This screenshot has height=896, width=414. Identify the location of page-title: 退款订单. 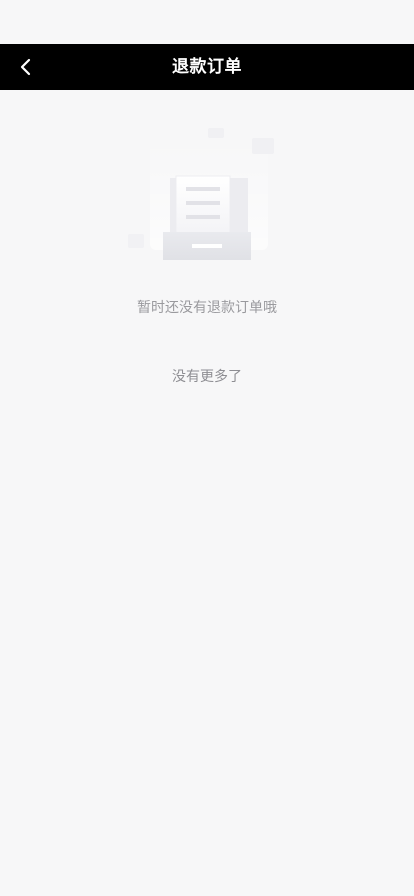
(207, 67).